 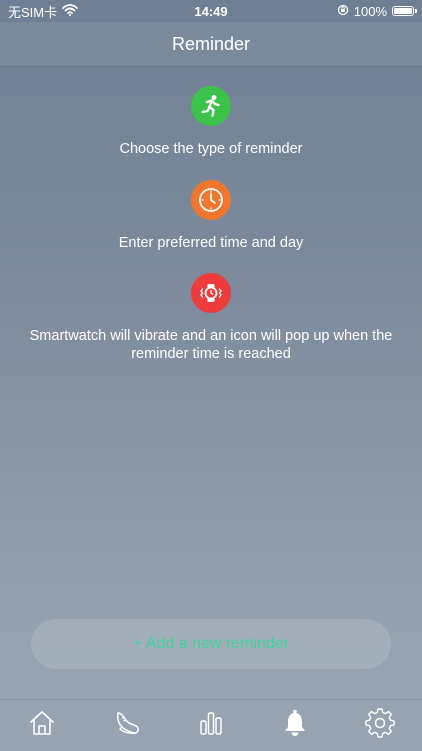 I want to click on shoe-icon, so click(x=127, y=725).